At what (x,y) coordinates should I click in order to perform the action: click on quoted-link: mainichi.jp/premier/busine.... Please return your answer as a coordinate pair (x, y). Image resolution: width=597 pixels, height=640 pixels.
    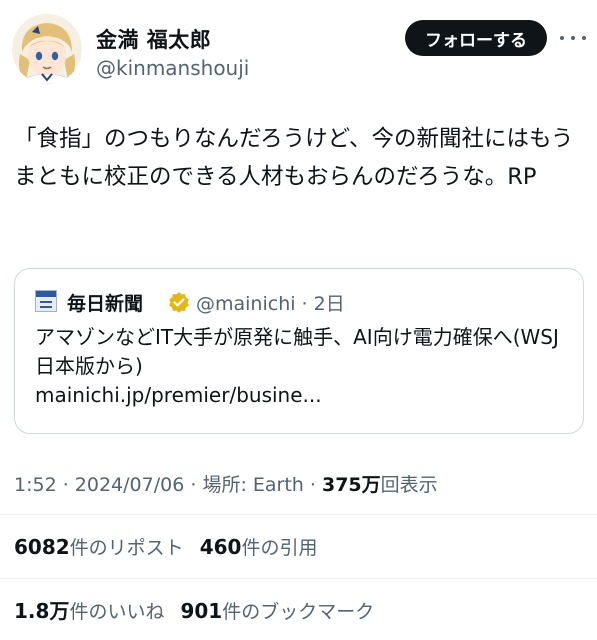
    Looking at the image, I should click on (178, 395).